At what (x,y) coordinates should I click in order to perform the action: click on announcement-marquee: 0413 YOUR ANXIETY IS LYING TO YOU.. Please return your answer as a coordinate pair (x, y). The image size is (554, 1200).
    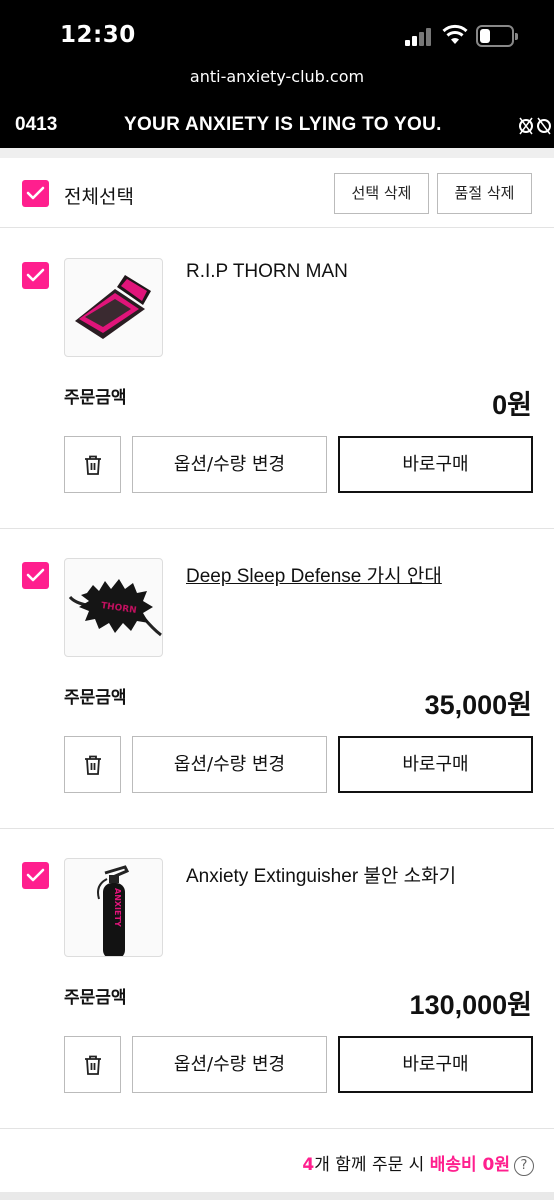
    Looking at the image, I should click on (277, 126).